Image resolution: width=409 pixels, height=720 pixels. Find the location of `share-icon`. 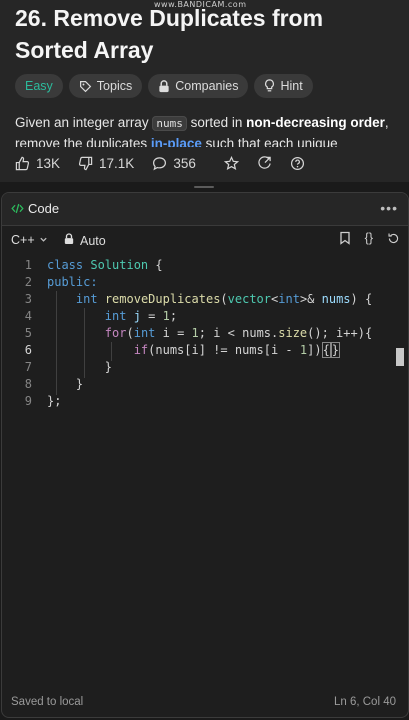

share-icon is located at coordinates (264, 163).